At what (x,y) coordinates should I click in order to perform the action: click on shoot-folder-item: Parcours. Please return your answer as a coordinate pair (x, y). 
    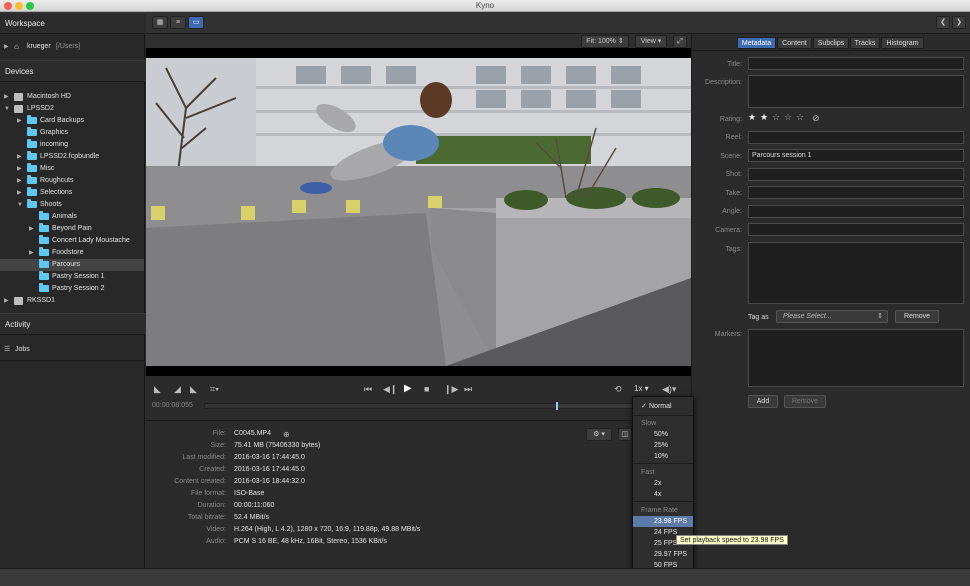
    Looking at the image, I should click on (72, 265).